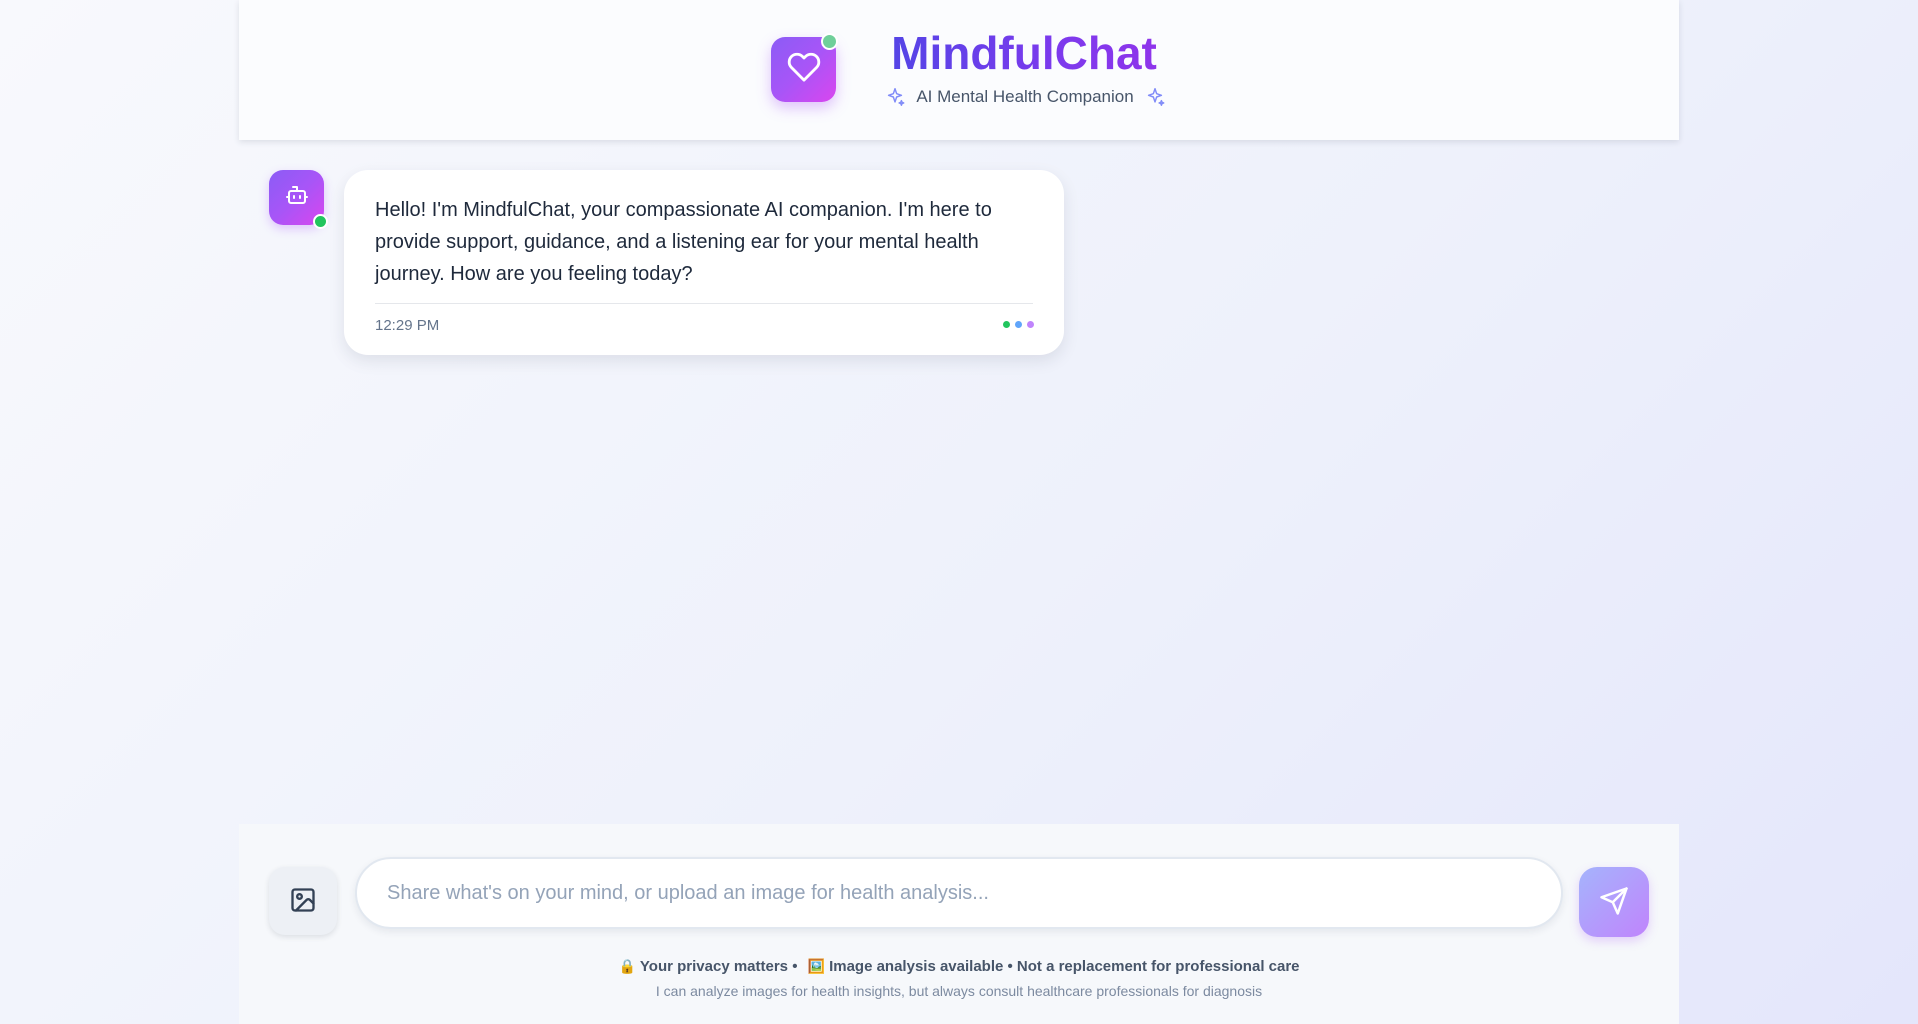  What do you see at coordinates (704, 303) in the screenshot?
I see `message-divider` at bounding box center [704, 303].